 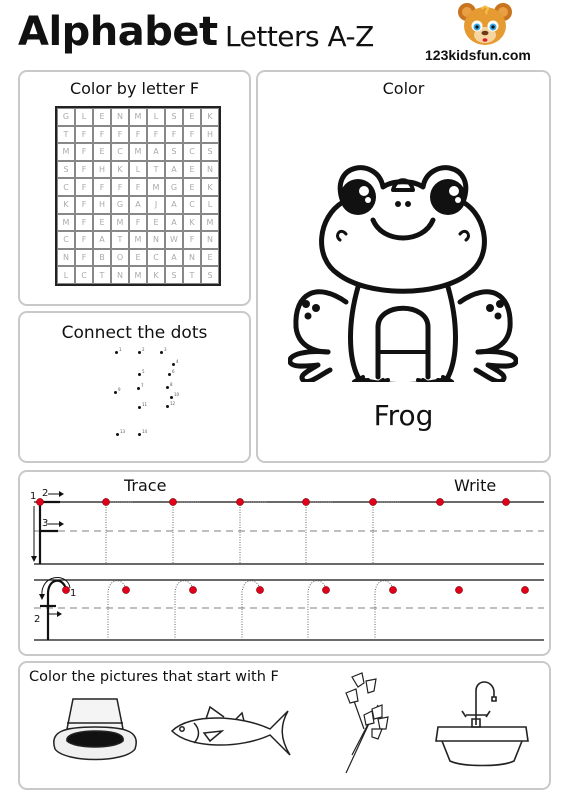 What do you see at coordinates (367, 723) in the screenshot?
I see `flowers-icon` at bounding box center [367, 723].